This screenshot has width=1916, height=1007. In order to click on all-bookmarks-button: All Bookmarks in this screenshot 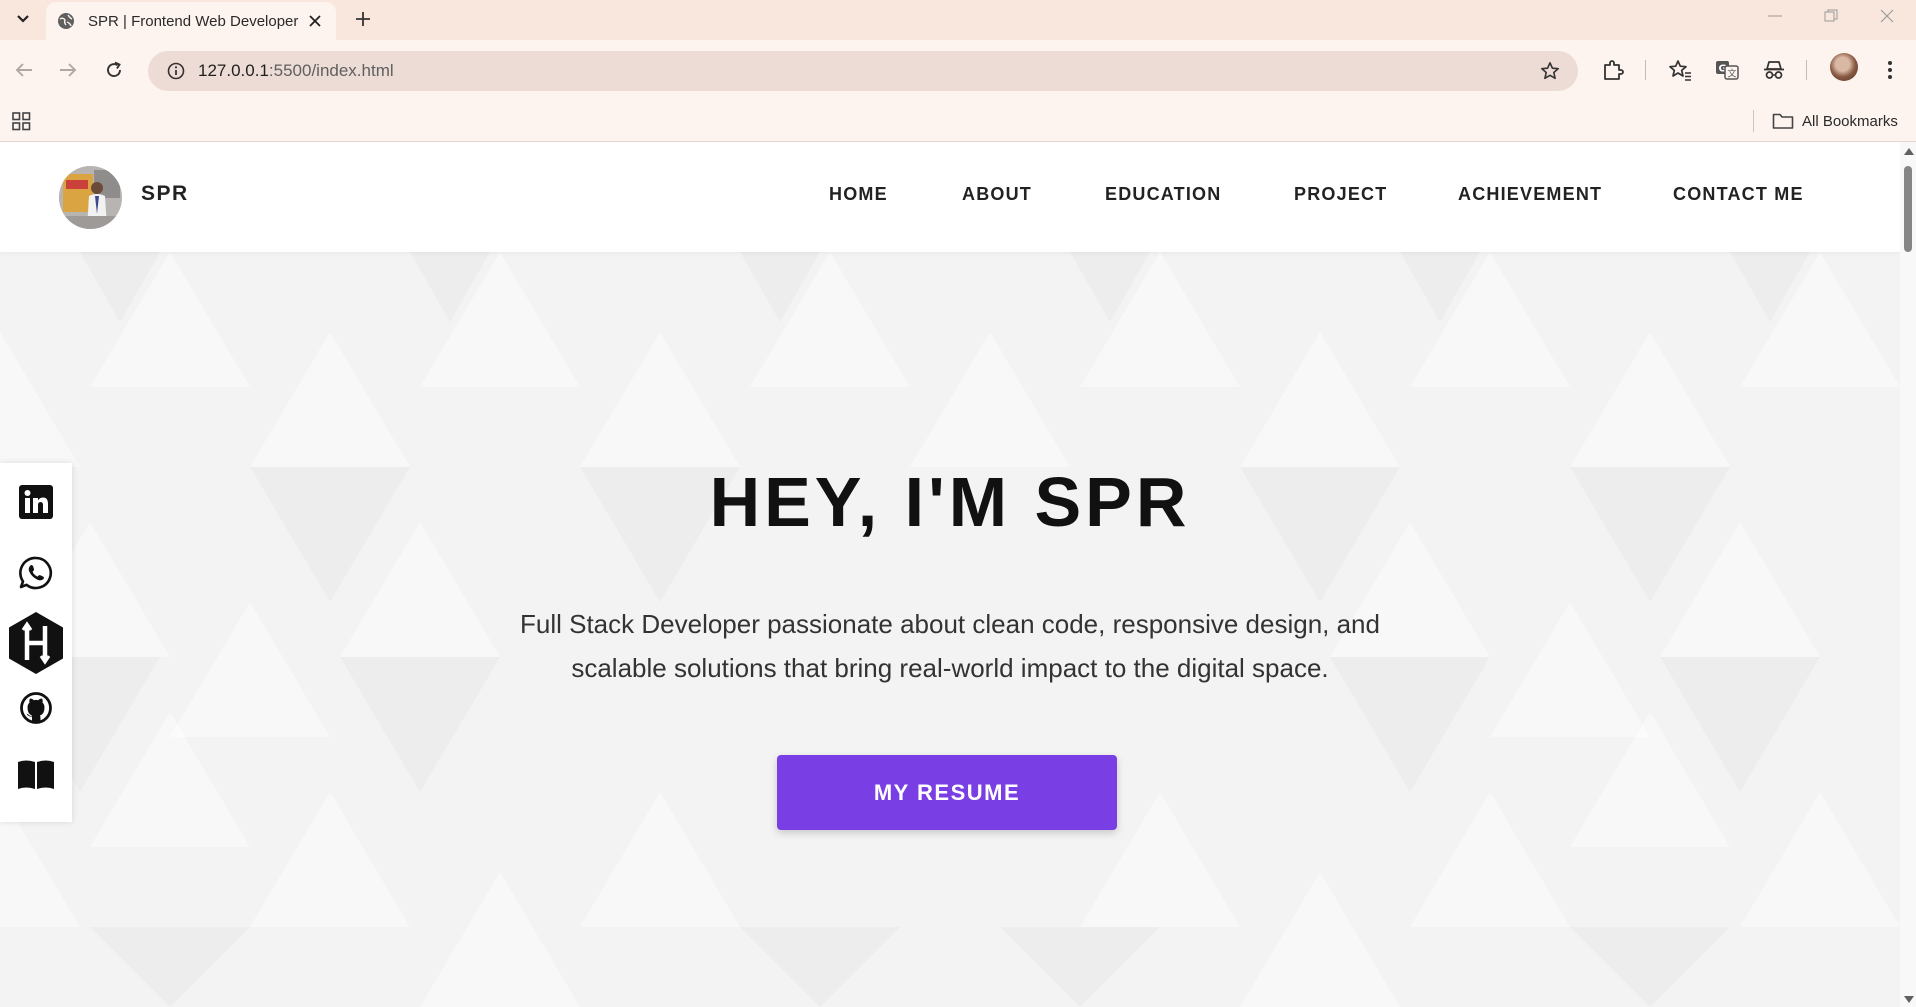, I will do `click(1835, 121)`.